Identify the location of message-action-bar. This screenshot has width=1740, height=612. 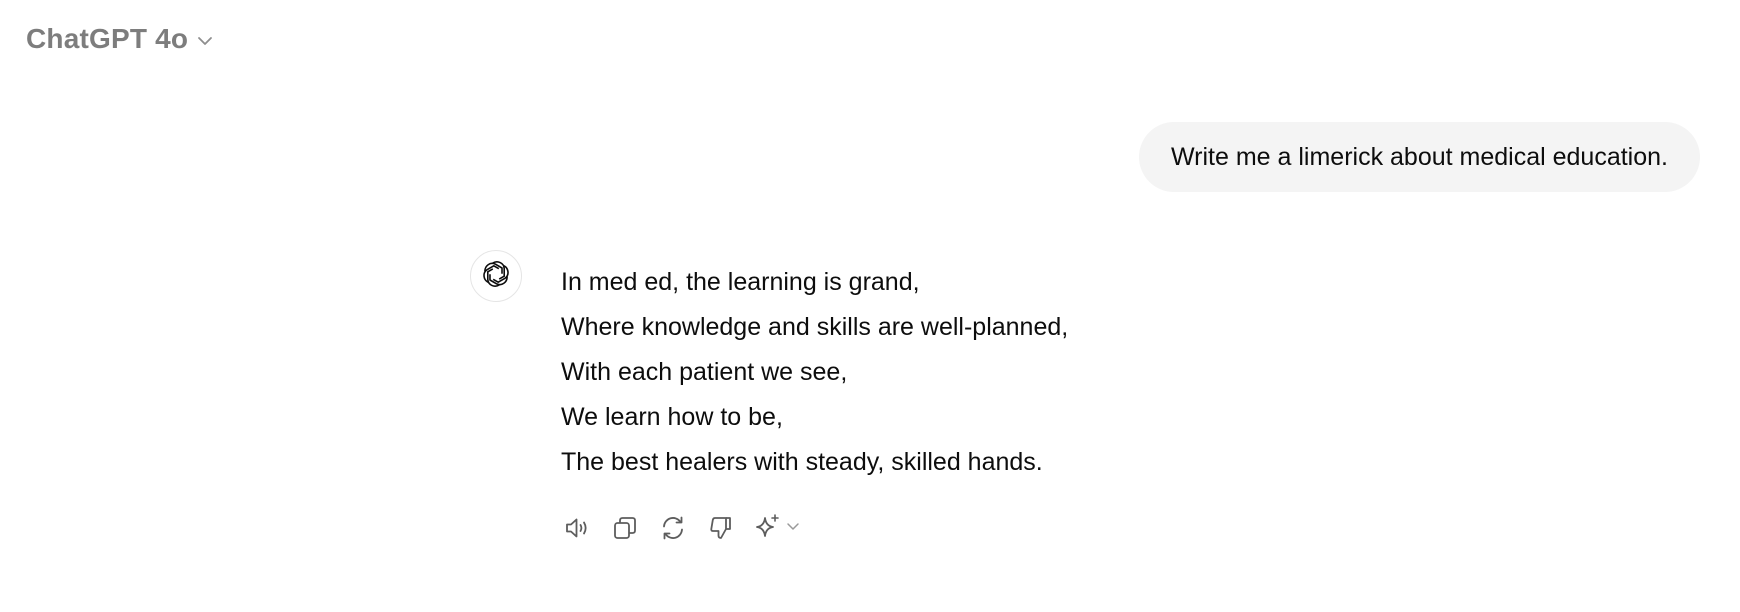
(681, 528).